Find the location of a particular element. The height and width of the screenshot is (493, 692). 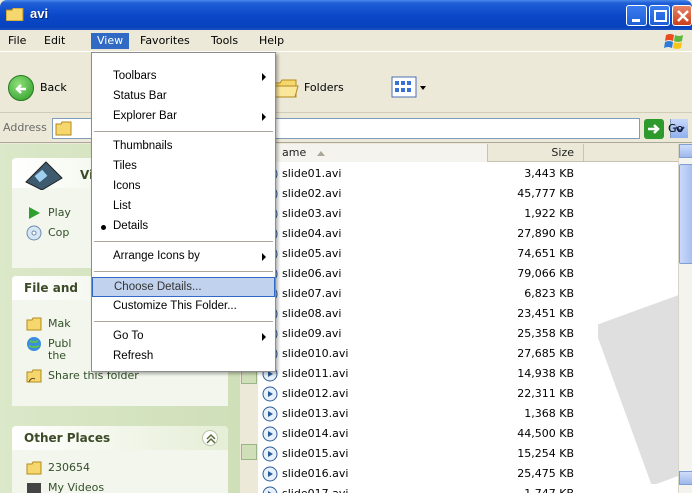

film-strip-icon is located at coordinates (44, 175).